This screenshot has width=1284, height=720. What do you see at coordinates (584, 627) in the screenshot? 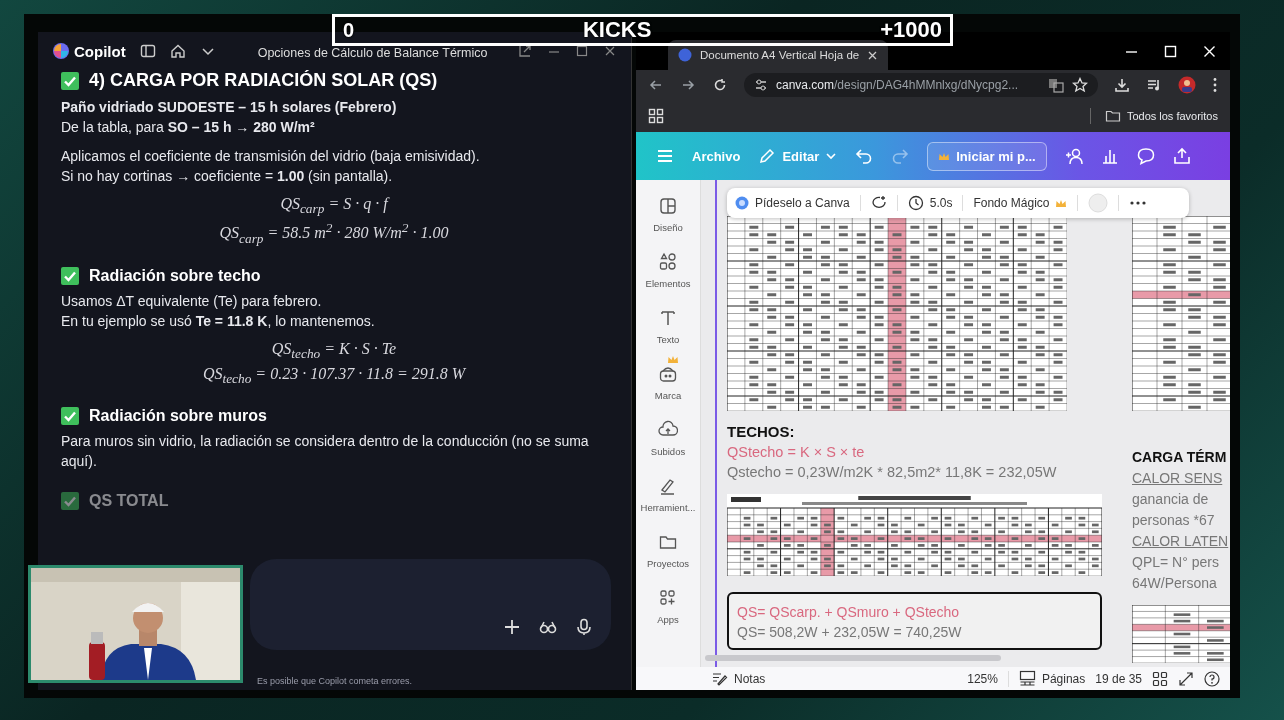
I see `microphone-icon` at bounding box center [584, 627].